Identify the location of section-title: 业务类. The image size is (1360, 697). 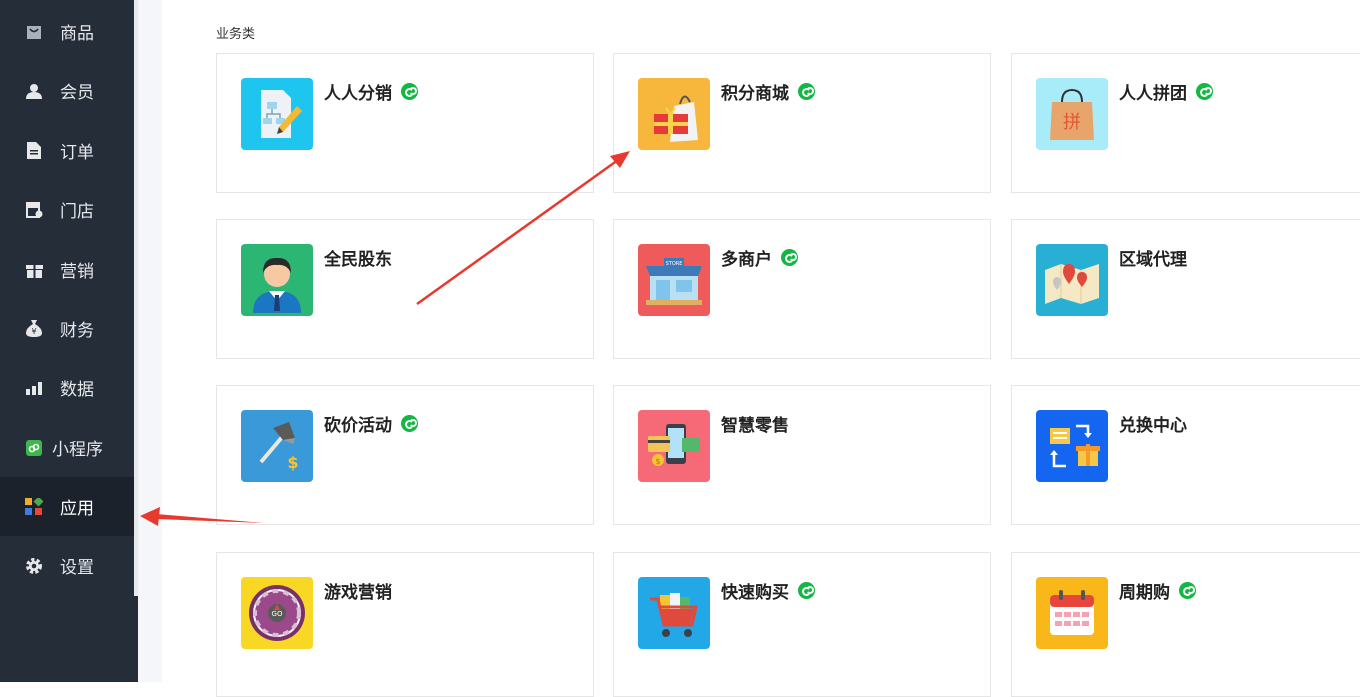
(236, 34).